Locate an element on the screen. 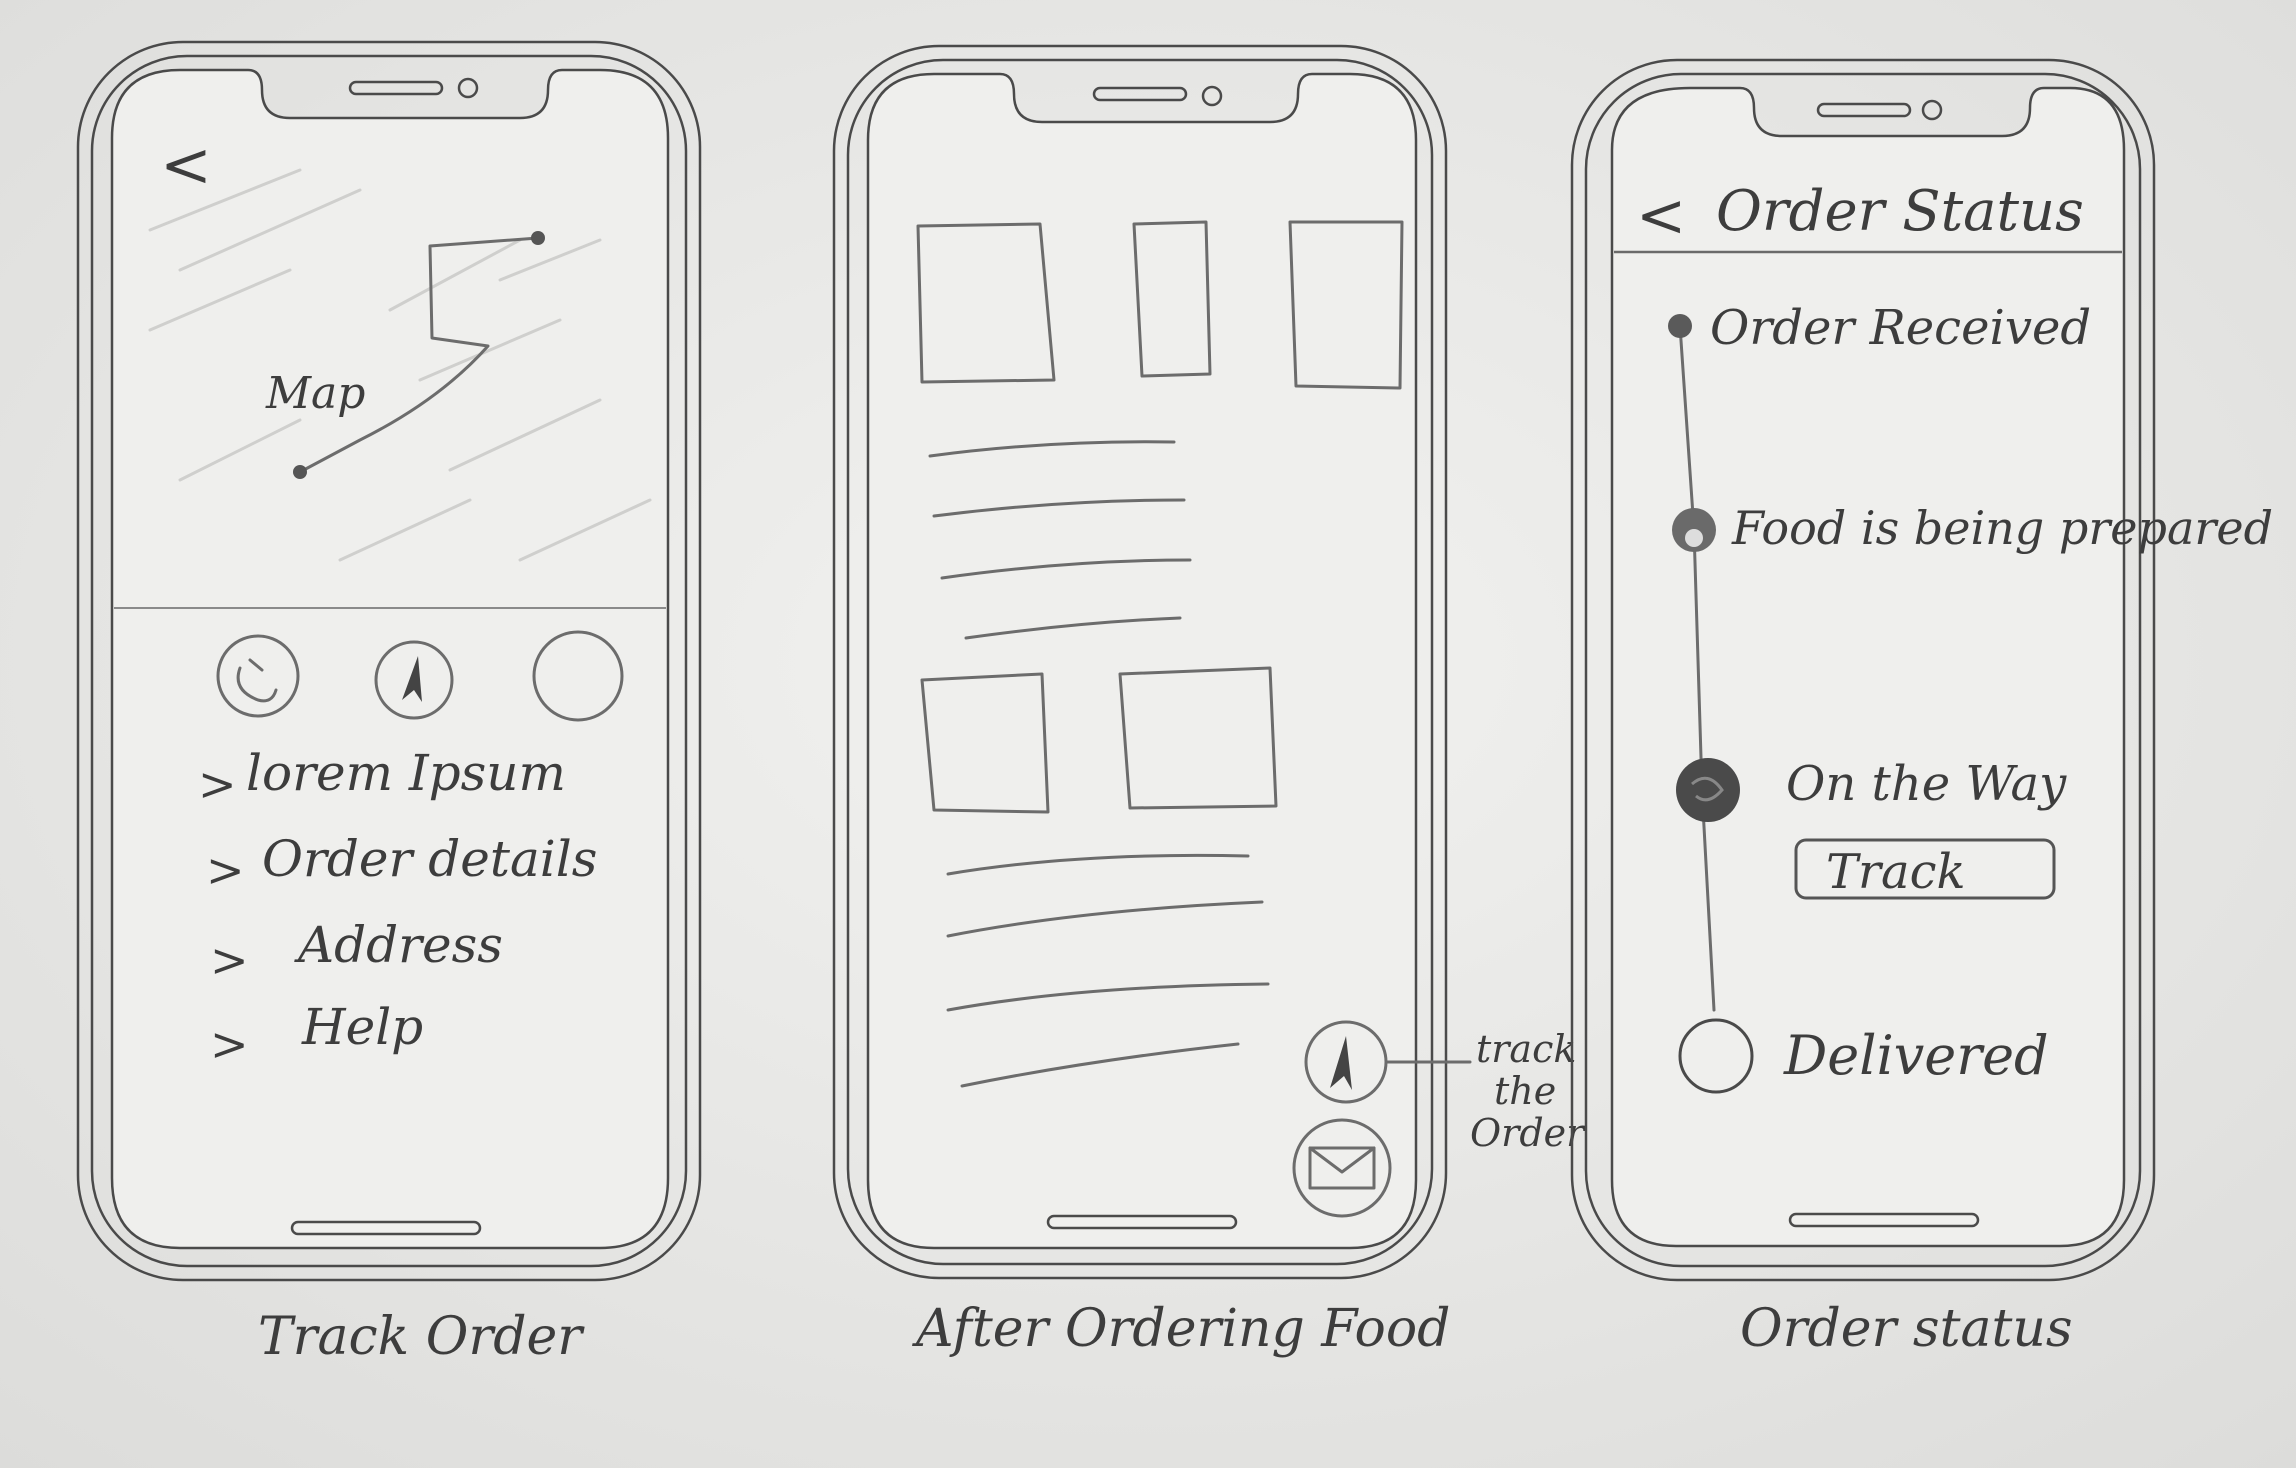  caption-track-order: Track Order is located at coordinates (421, 1337).